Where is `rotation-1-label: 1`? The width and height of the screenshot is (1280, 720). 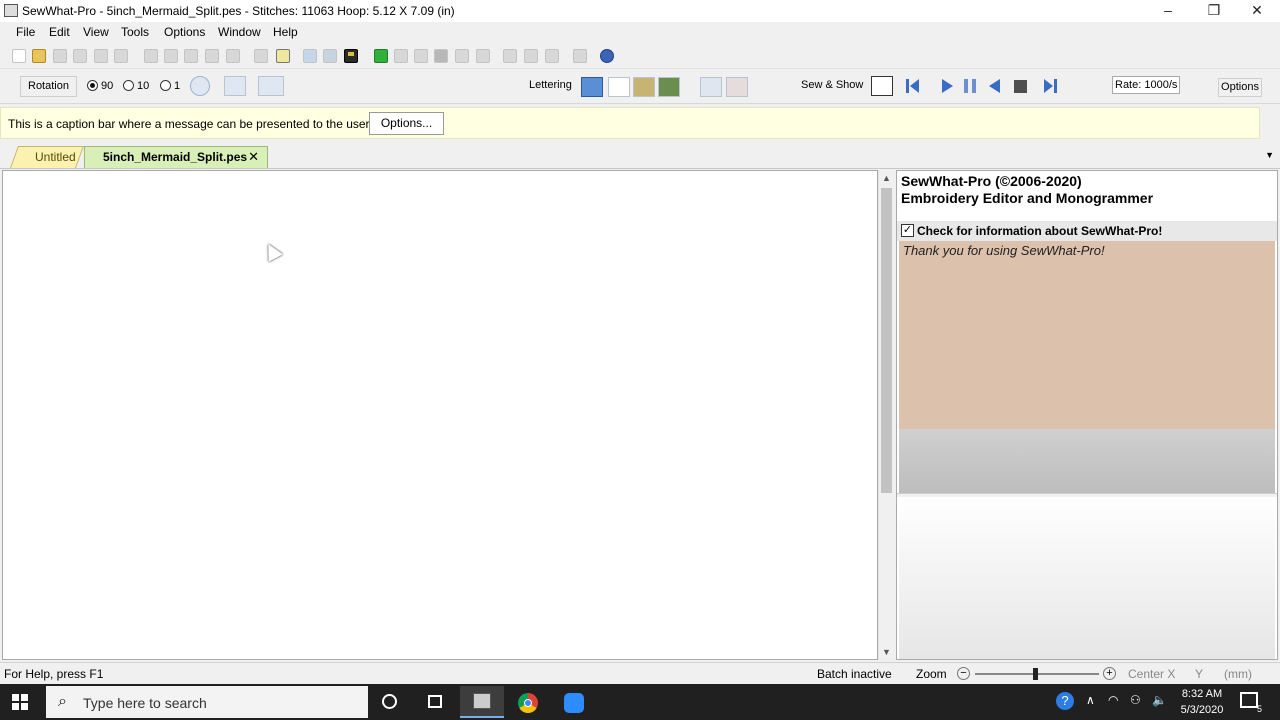 rotation-1-label: 1 is located at coordinates (177, 86).